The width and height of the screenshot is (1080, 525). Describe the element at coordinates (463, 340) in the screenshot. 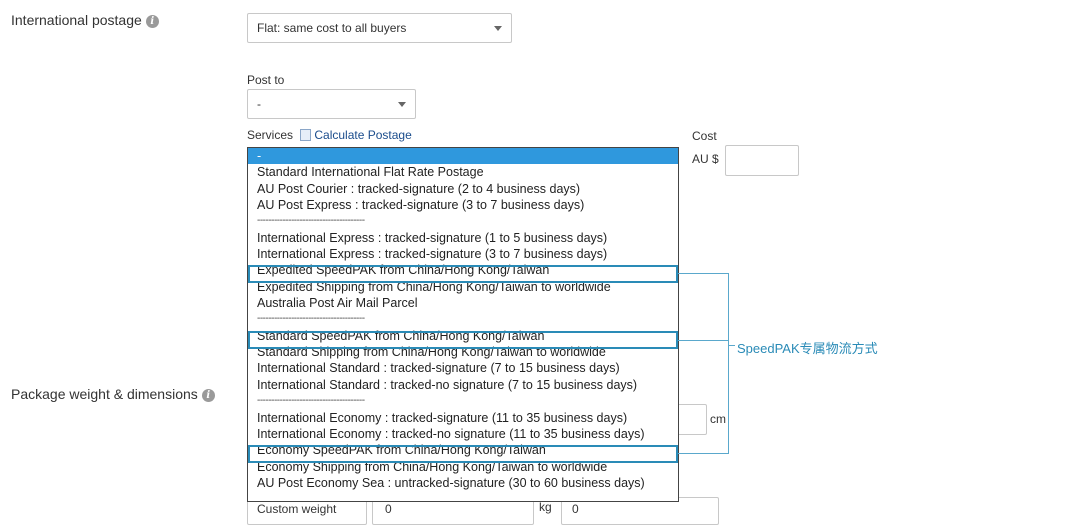

I see `speedpak-highlight-standard` at that location.